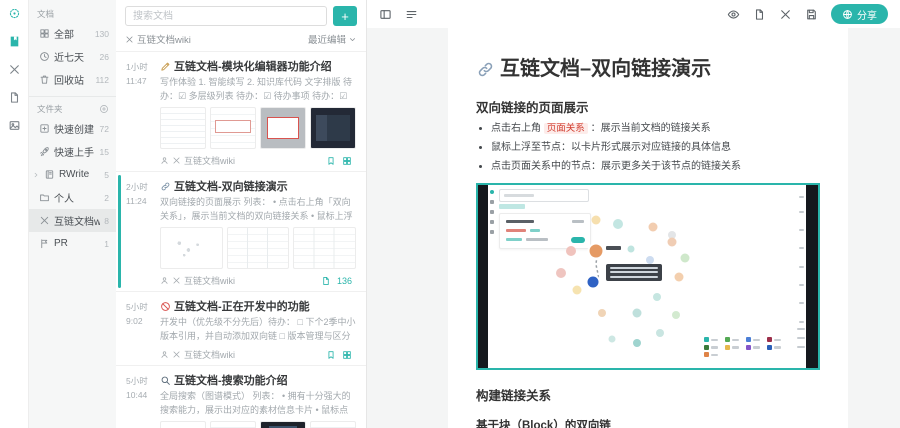 The width and height of the screenshot is (900, 428). I want to click on rail-image-button, so click(14, 125).